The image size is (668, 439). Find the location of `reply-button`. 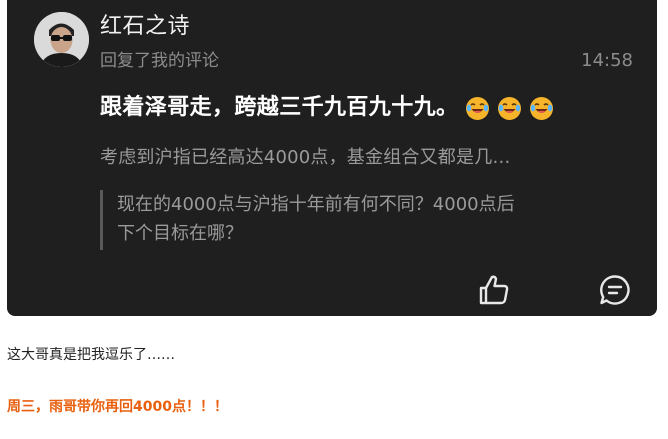

reply-button is located at coordinates (615, 290).